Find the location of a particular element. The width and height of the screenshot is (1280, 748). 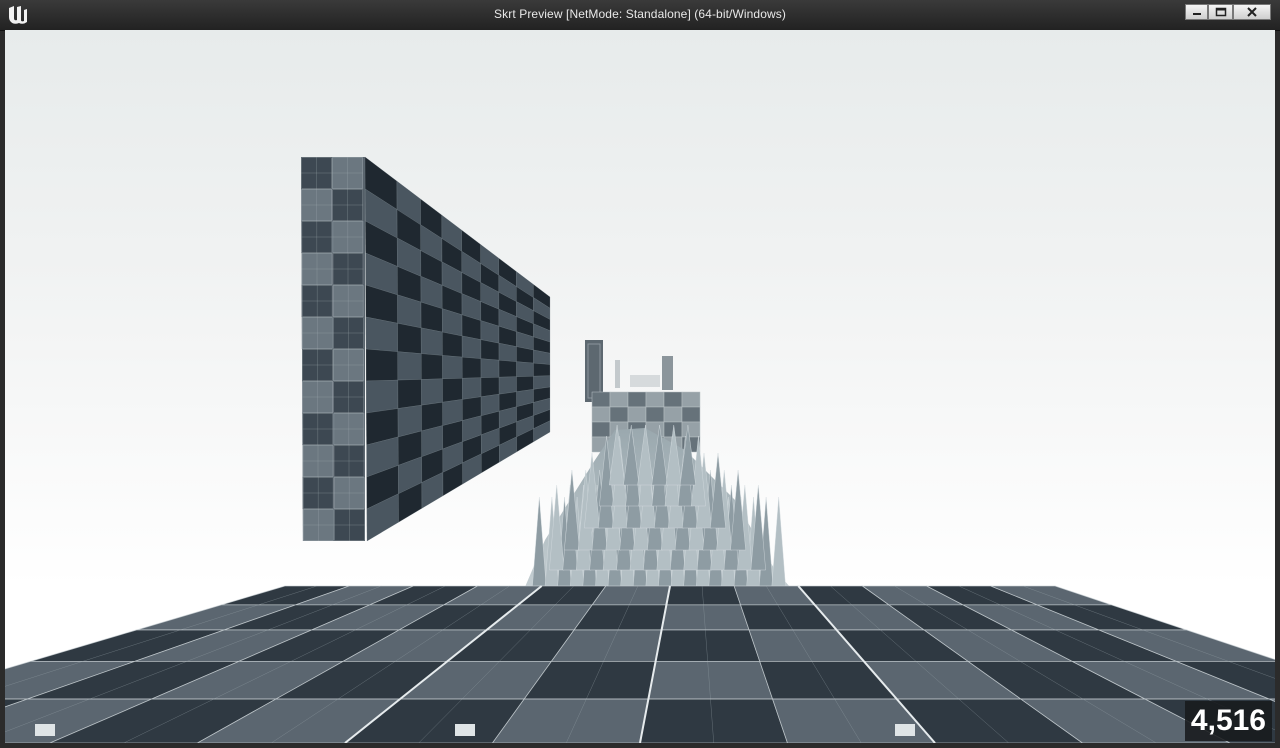

close-button is located at coordinates (1252, 12).